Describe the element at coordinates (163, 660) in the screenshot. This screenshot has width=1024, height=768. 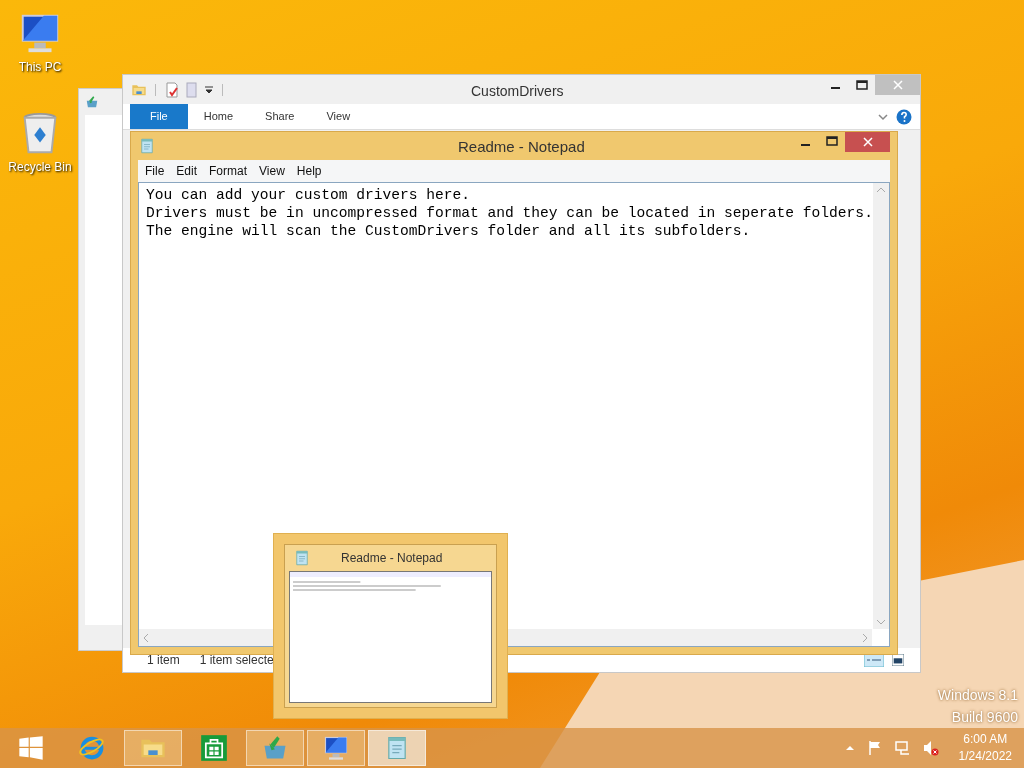
I see `status-text: 1 item` at that location.